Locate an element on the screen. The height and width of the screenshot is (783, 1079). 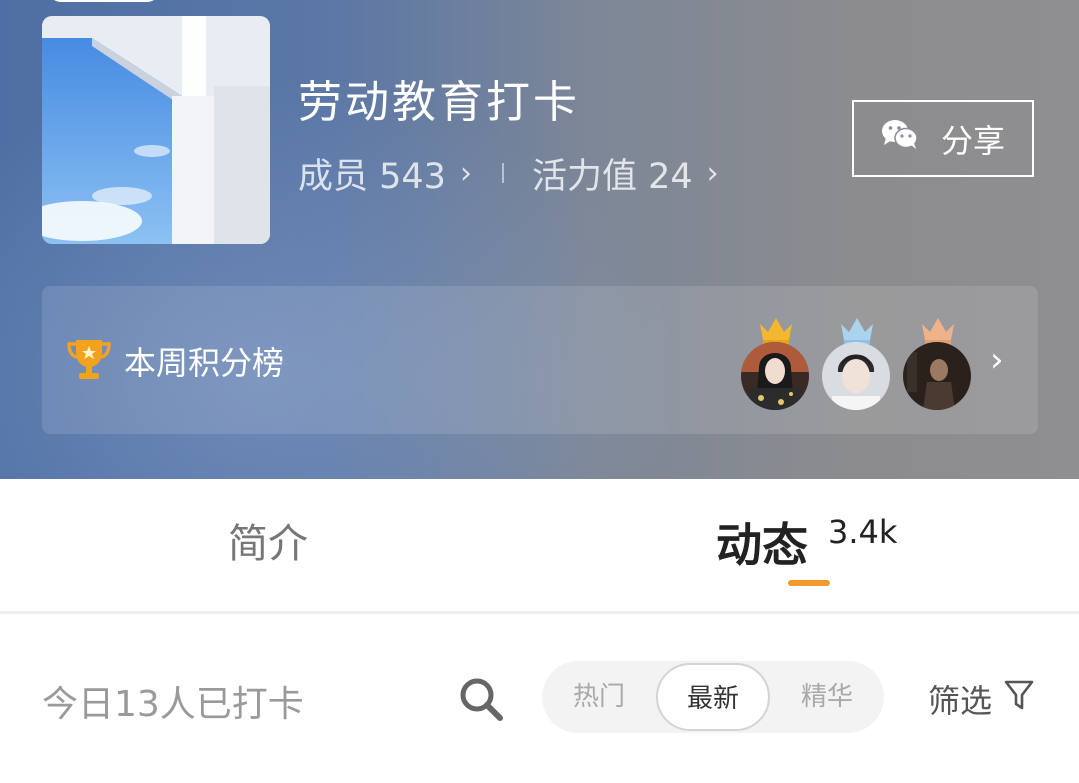
wechat-icon is located at coordinates (900, 139).